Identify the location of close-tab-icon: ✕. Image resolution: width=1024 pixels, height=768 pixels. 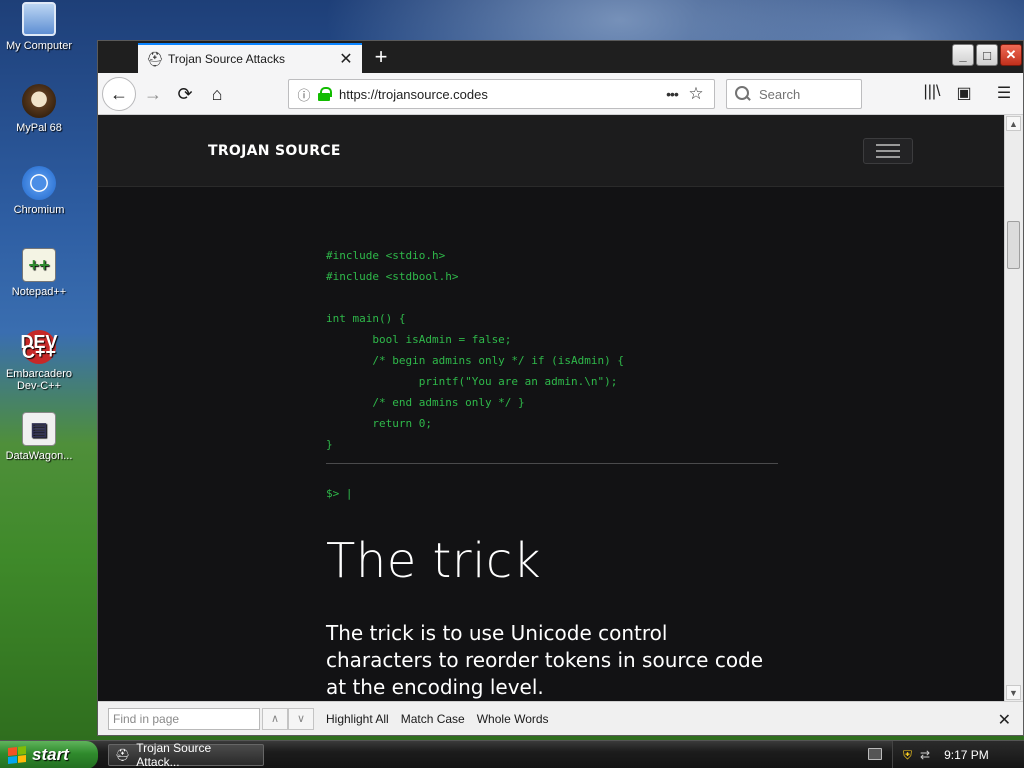
(346, 59).